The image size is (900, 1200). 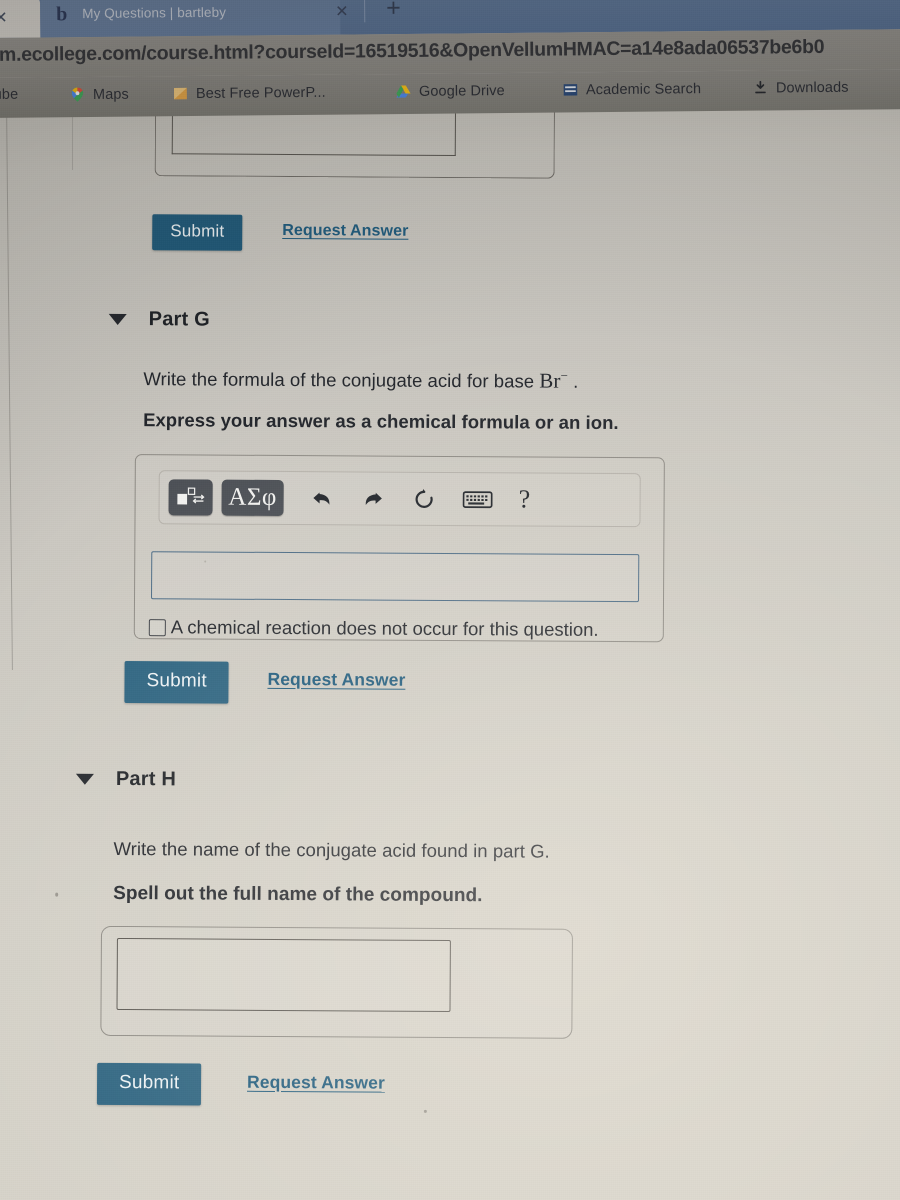 What do you see at coordinates (283, 975) in the screenshot?
I see `part-h-answer-input` at bounding box center [283, 975].